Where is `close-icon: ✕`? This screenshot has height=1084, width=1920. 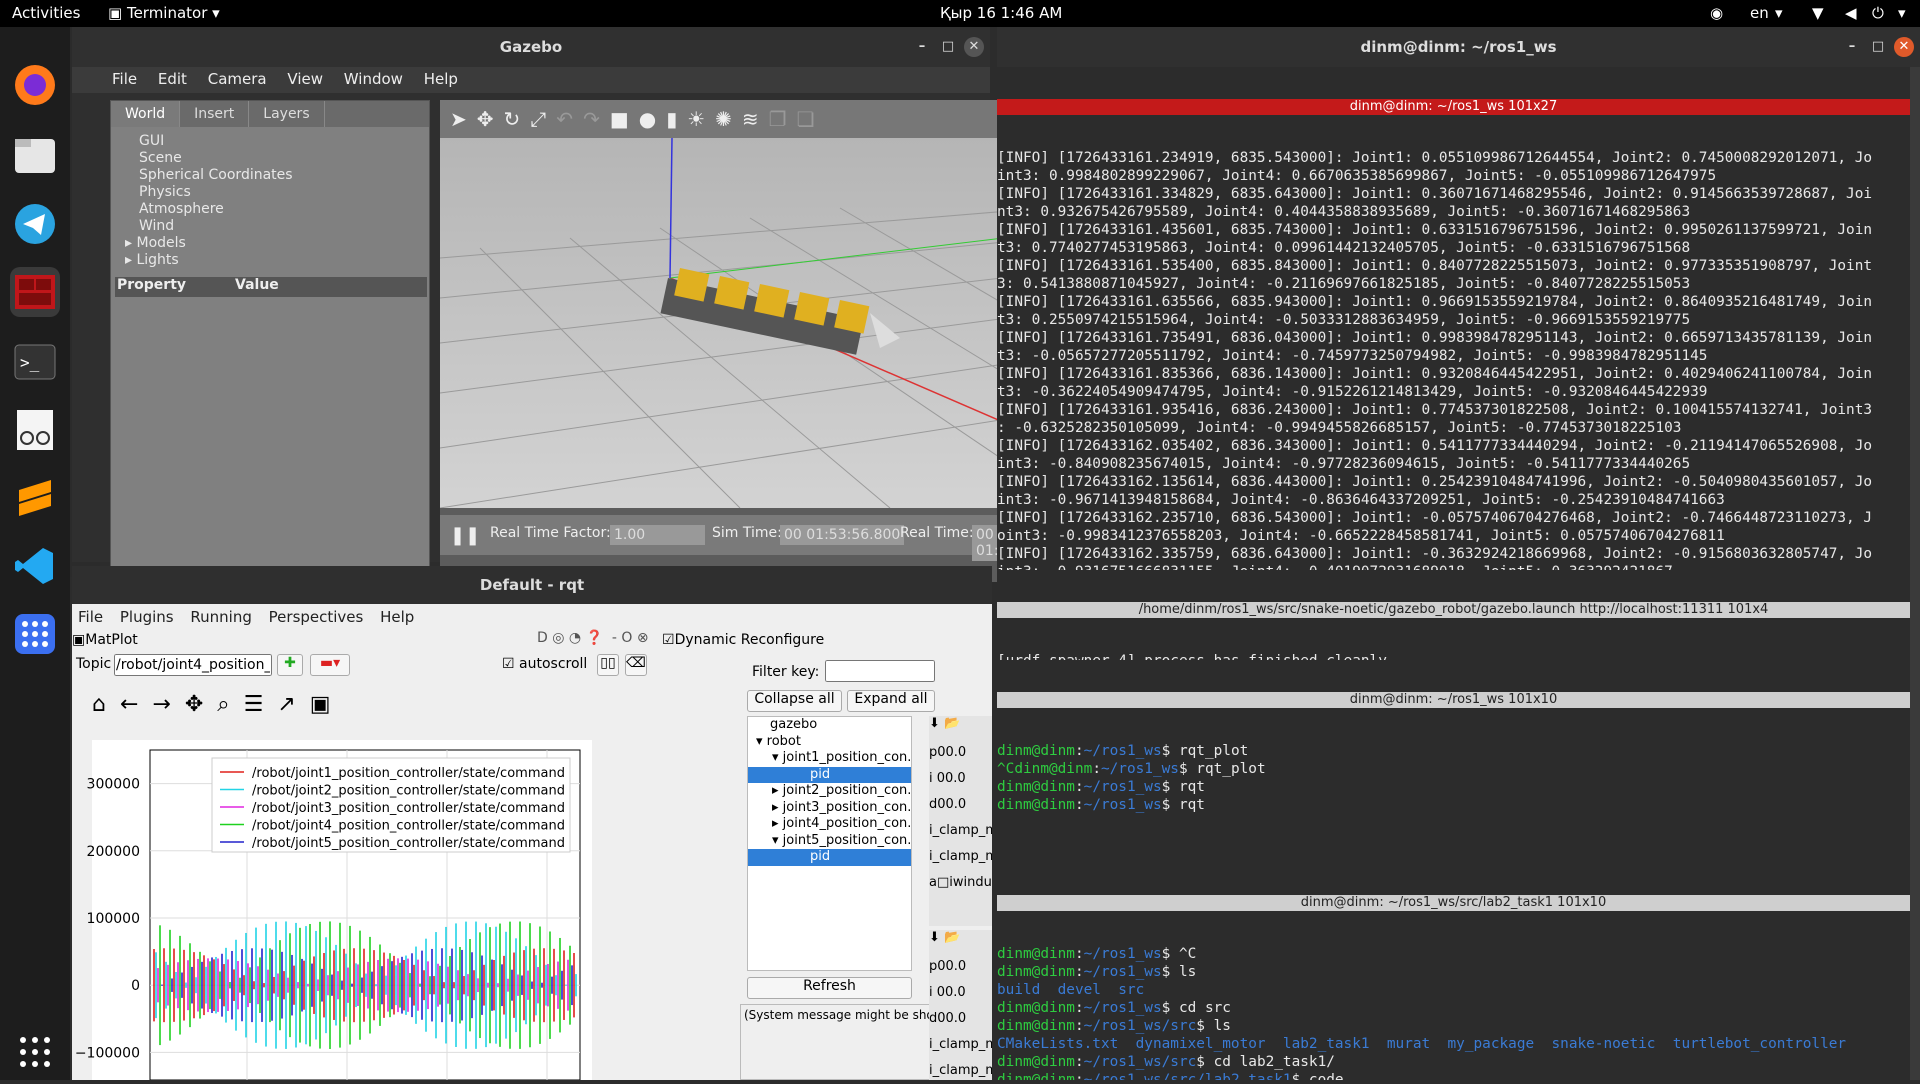 close-icon: ✕ is located at coordinates (974, 47).